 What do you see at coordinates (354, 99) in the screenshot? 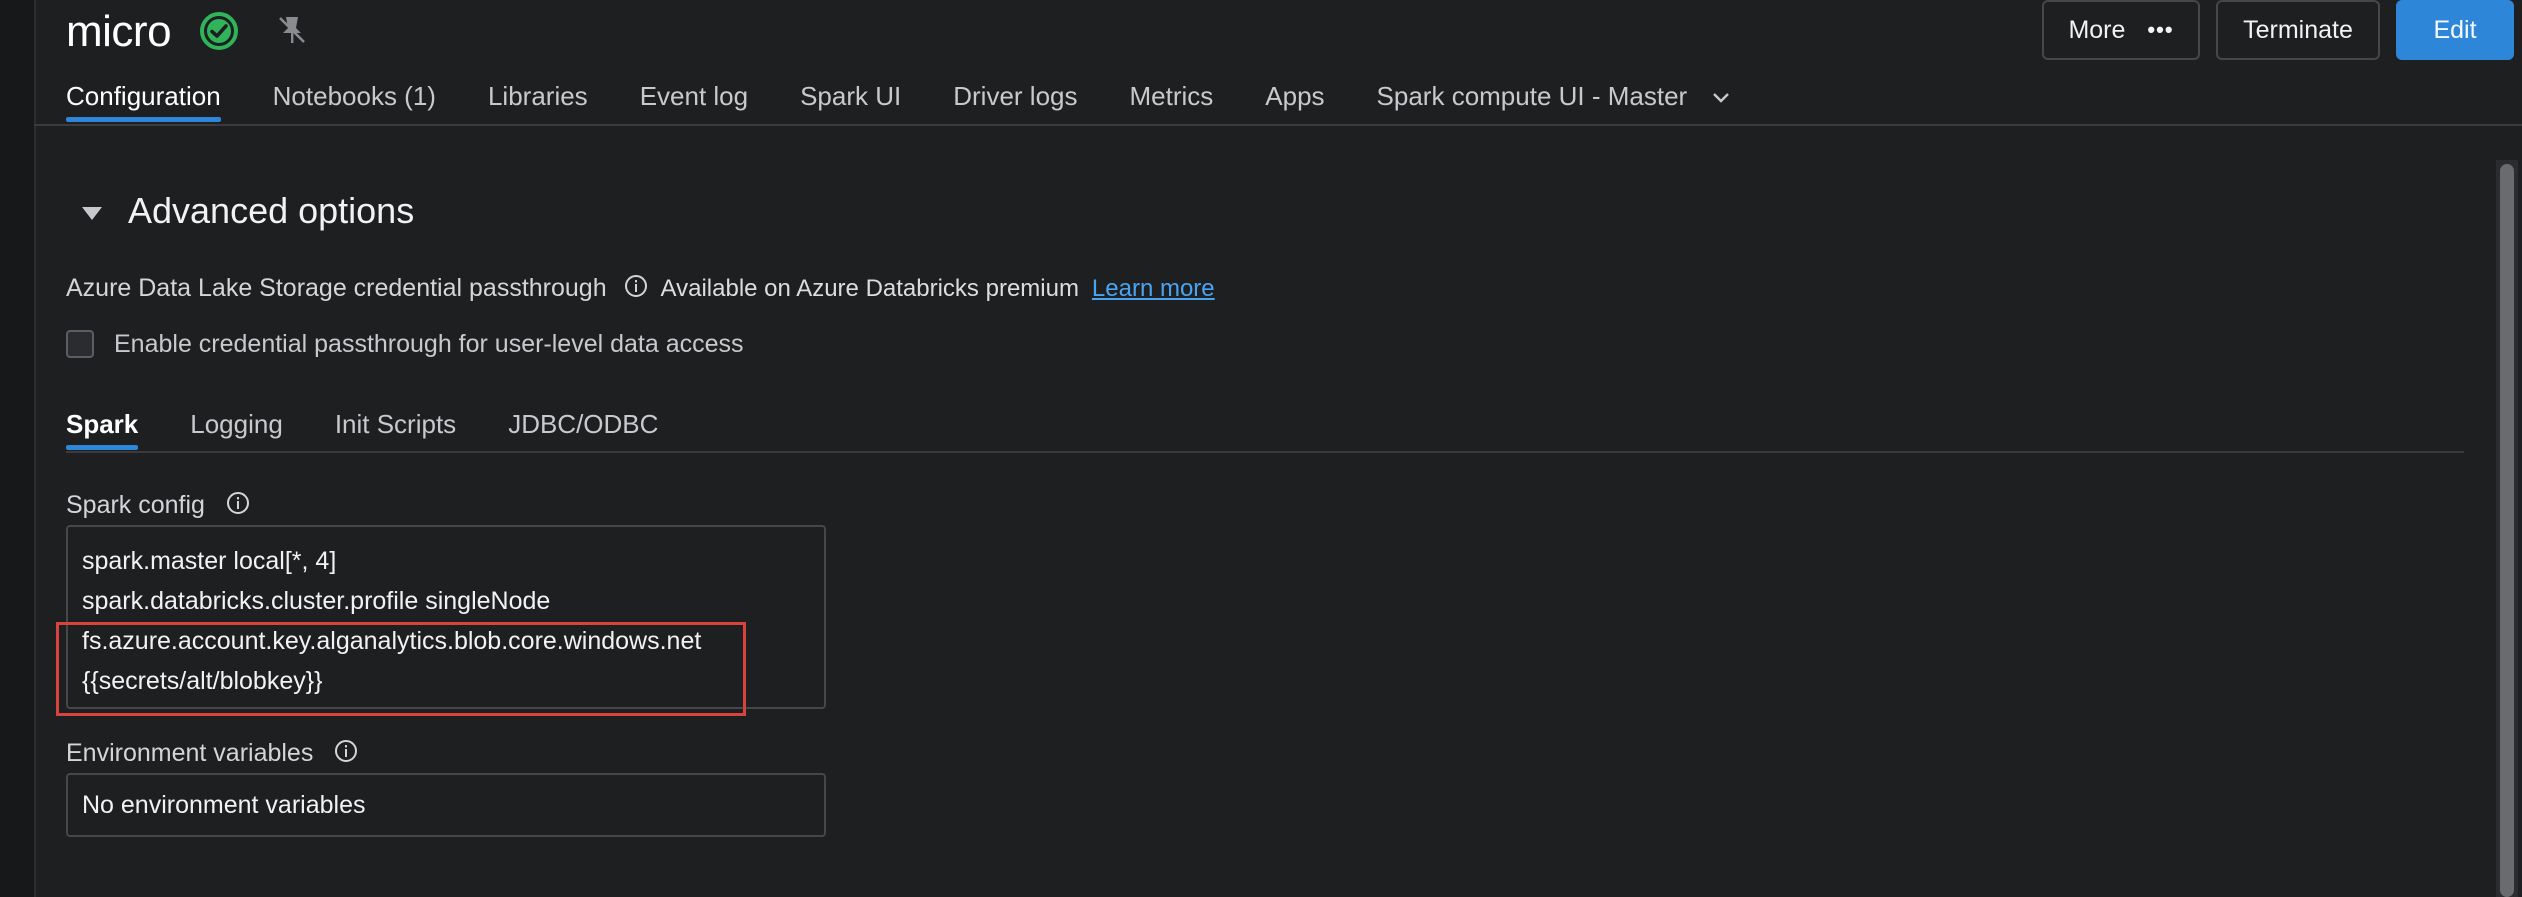
I see `tab-notebooks: Notebooks (1)` at bounding box center [354, 99].